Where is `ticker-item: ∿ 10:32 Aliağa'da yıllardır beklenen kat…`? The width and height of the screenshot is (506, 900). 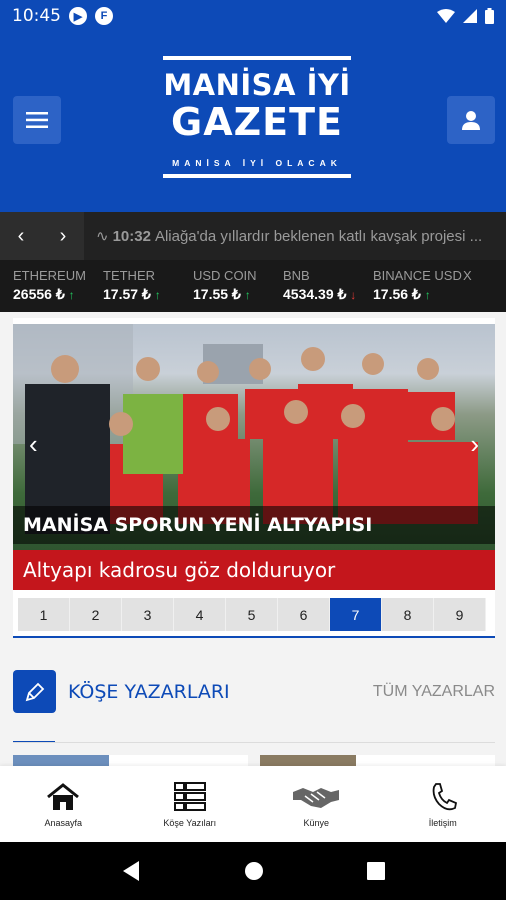 ticker-item: ∿ 10:32 Aliağa'da yıllardır beklenen kat… is located at coordinates (295, 236).